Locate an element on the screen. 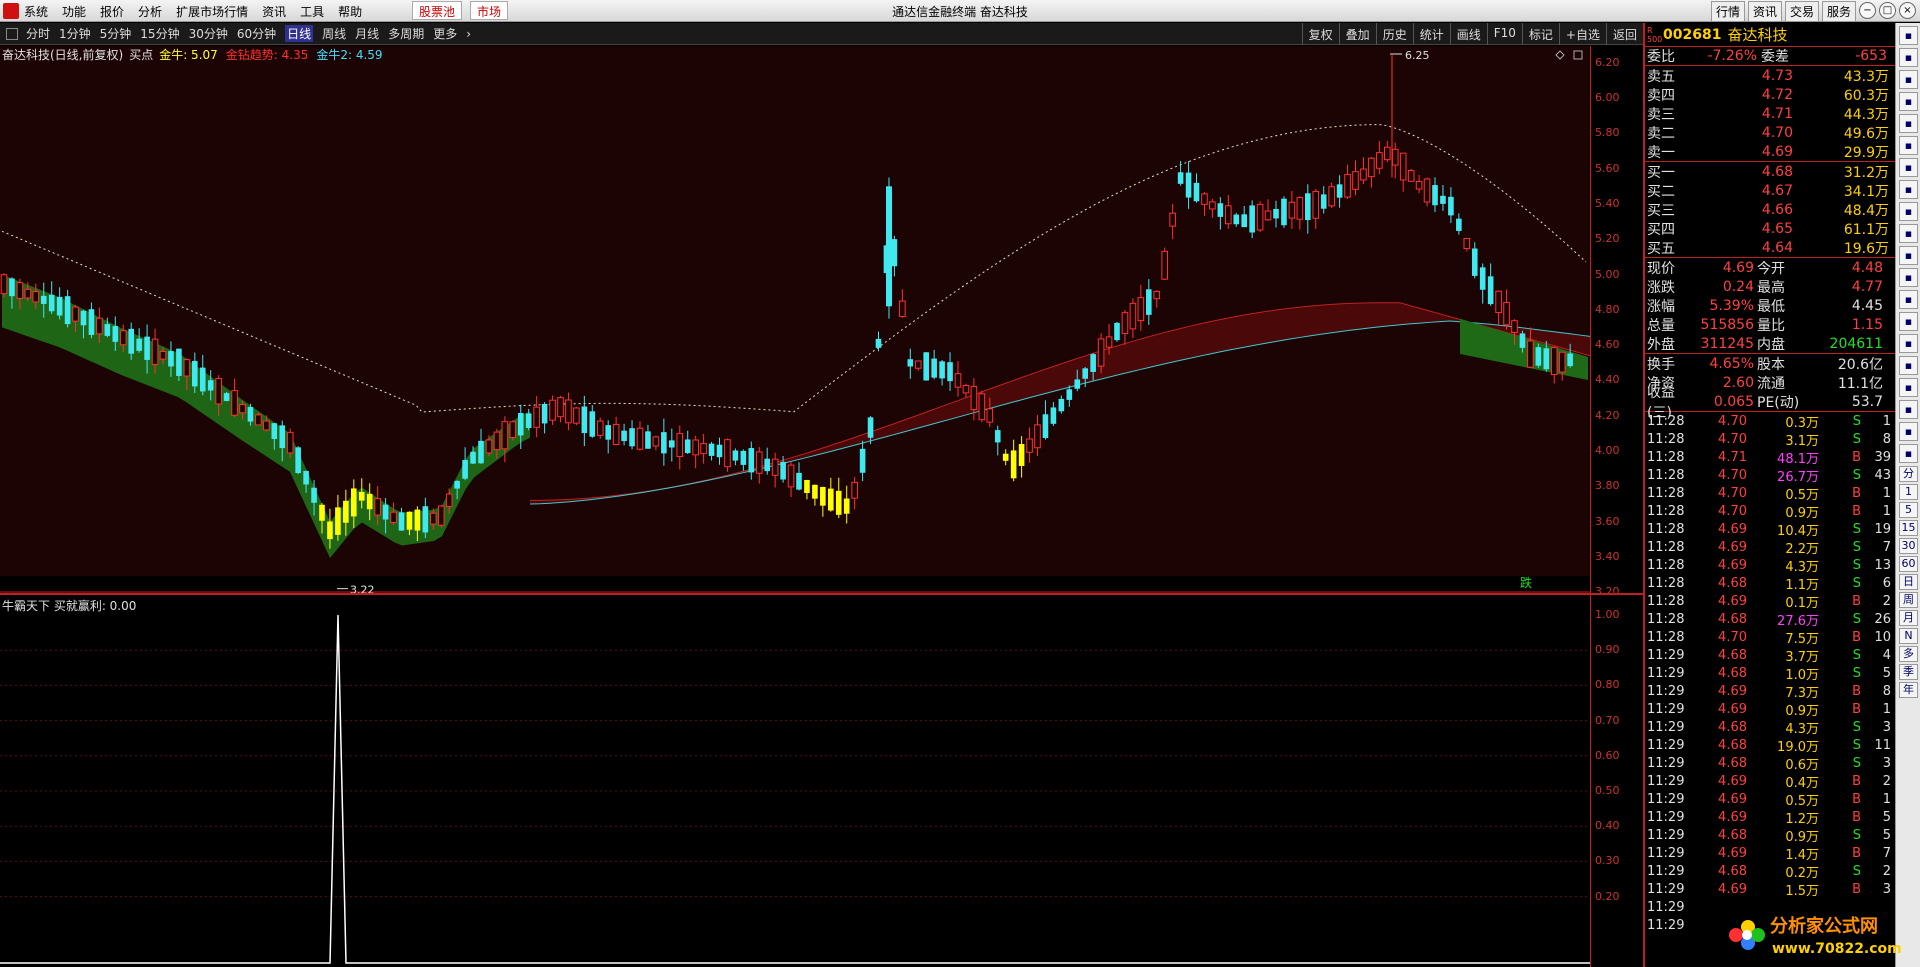 The image size is (1920, 967). order-book-row: 买二 4.67 34.1万 is located at coordinates (1770, 190).